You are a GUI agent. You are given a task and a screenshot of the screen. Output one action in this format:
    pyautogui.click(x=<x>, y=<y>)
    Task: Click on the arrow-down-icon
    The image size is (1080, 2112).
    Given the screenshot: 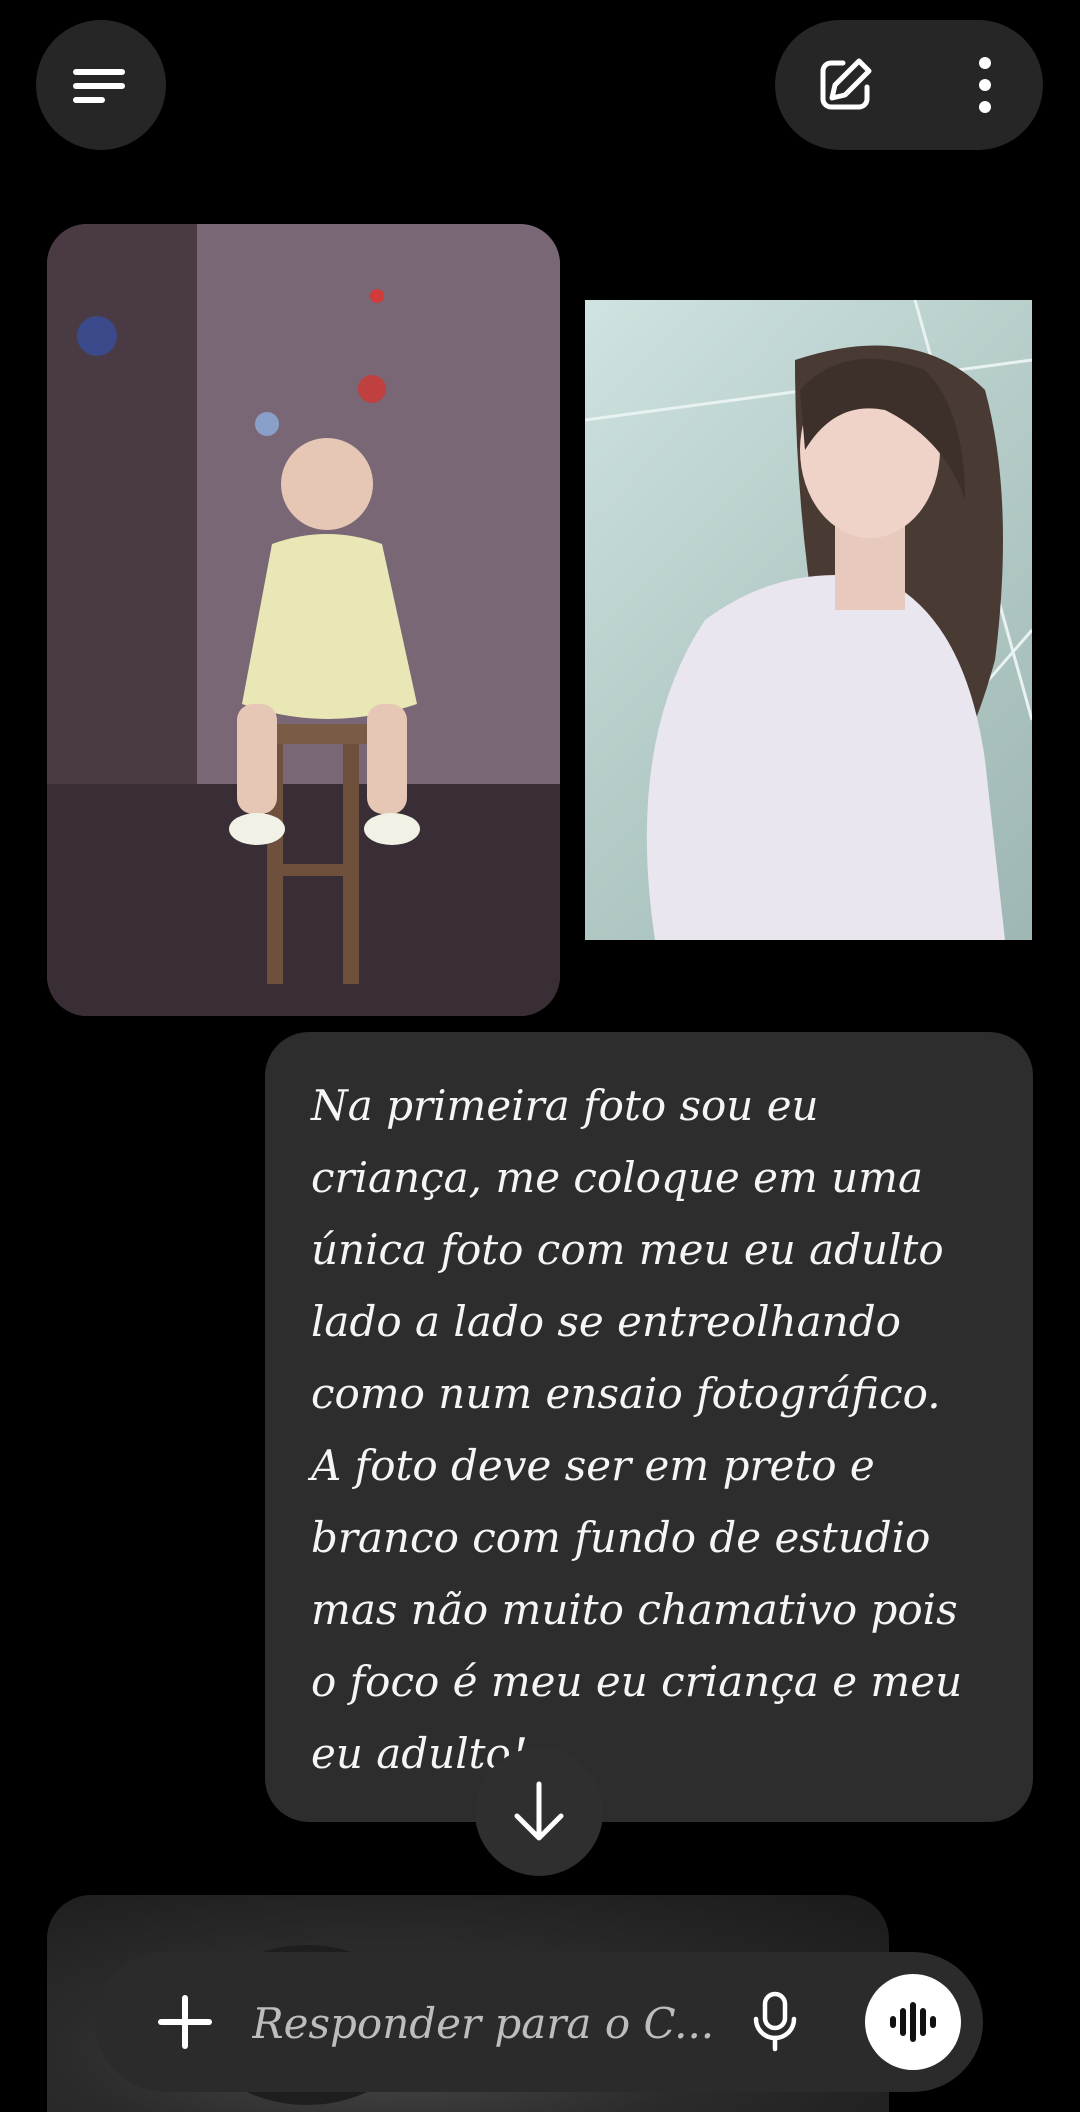 What is the action you would take?
    pyautogui.click(x=539, y=1811)
    